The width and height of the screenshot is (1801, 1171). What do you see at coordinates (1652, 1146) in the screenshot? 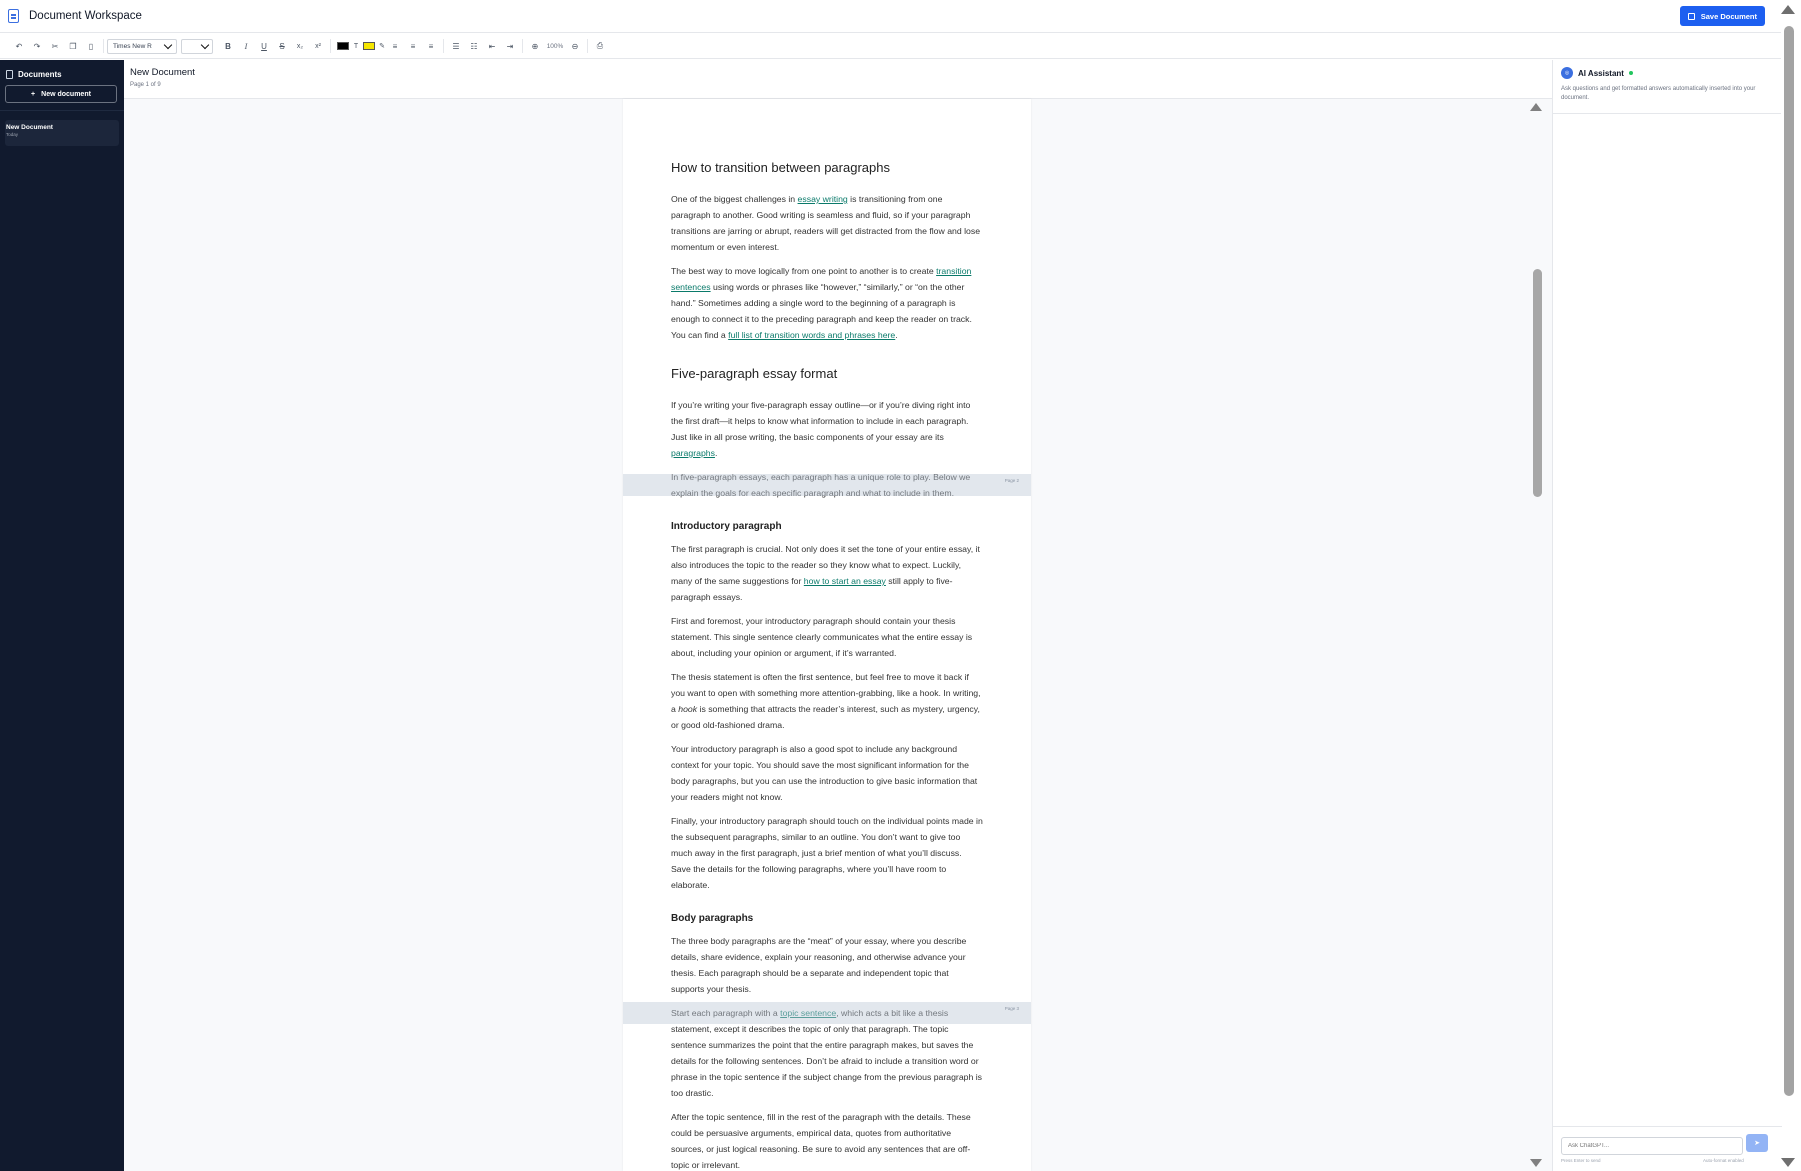
I see `ai-chat-input` at bounding box center [1652, 1146].